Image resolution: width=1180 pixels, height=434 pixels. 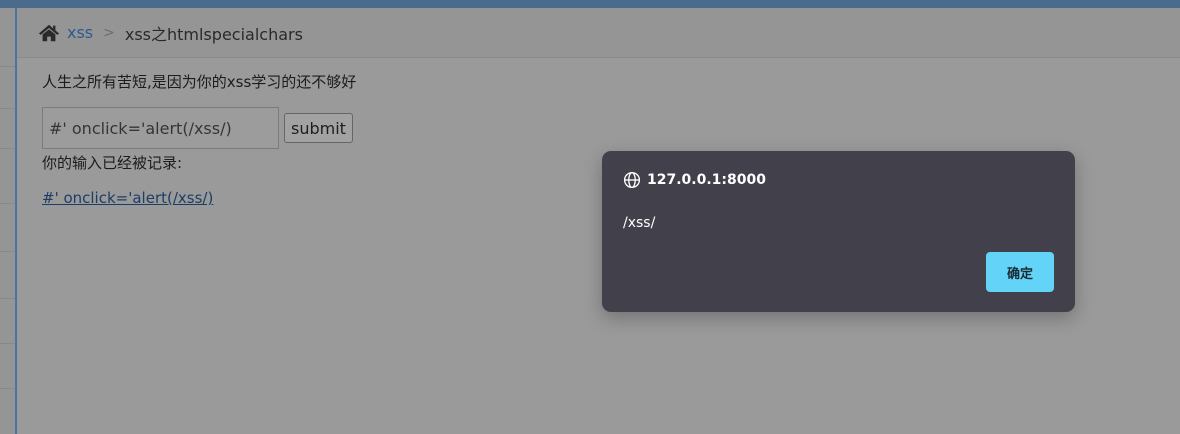 What do you see at coordinates (632, 180) in the screenshot?
I see `globe-icon` at bounding box center [632, 180].